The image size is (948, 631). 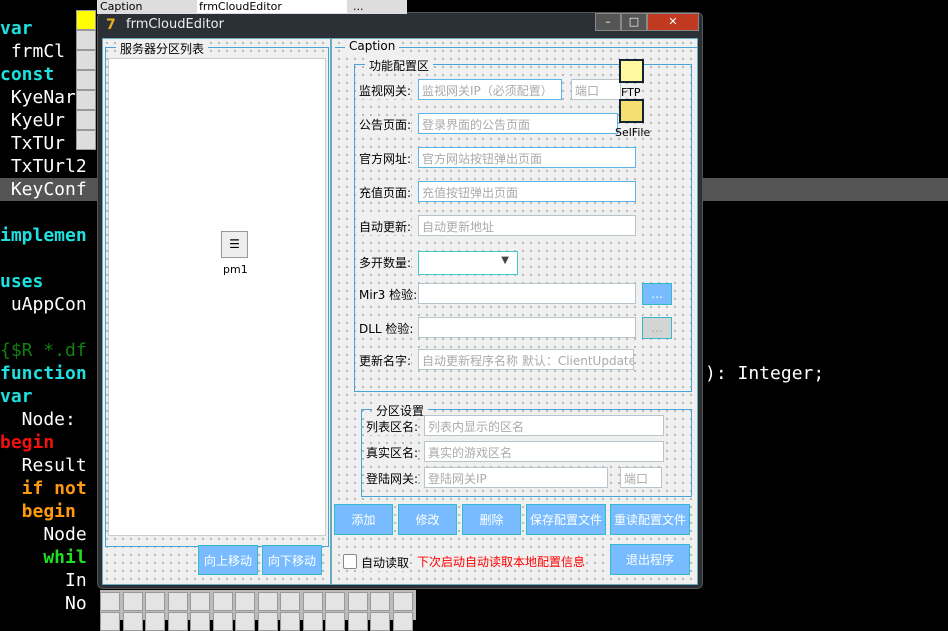 I want to click on field-label: 监视网关:, so click(x=385, y=90).